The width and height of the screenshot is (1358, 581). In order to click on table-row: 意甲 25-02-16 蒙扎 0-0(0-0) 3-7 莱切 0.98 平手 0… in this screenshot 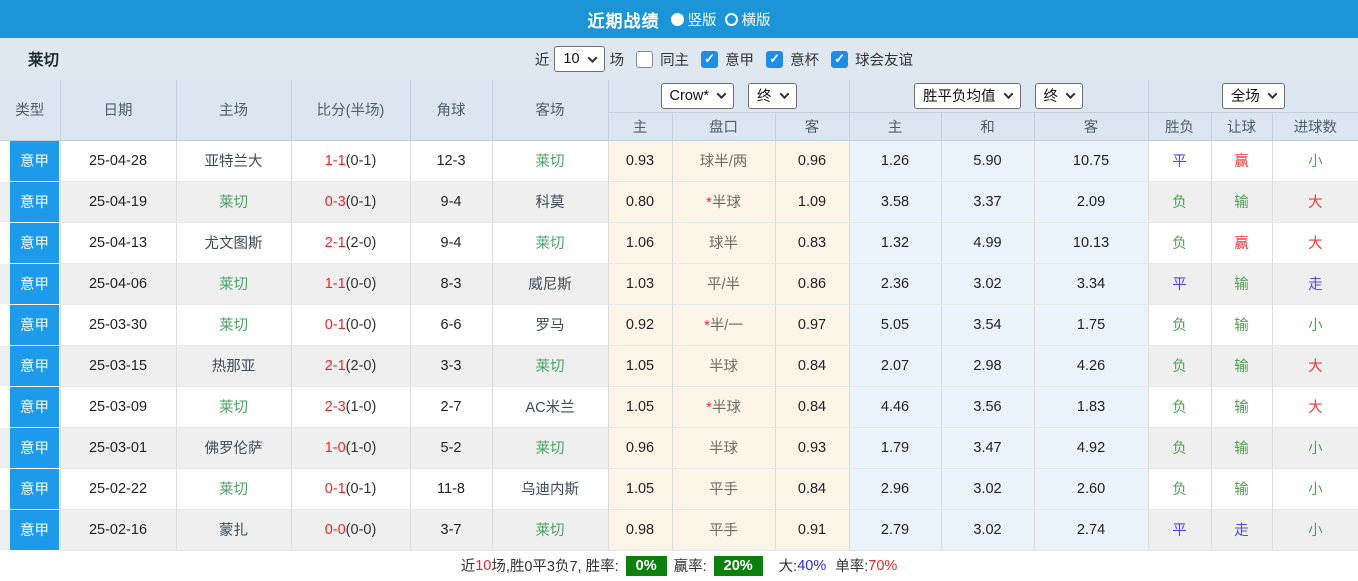, I will do `click(679, 530)`.